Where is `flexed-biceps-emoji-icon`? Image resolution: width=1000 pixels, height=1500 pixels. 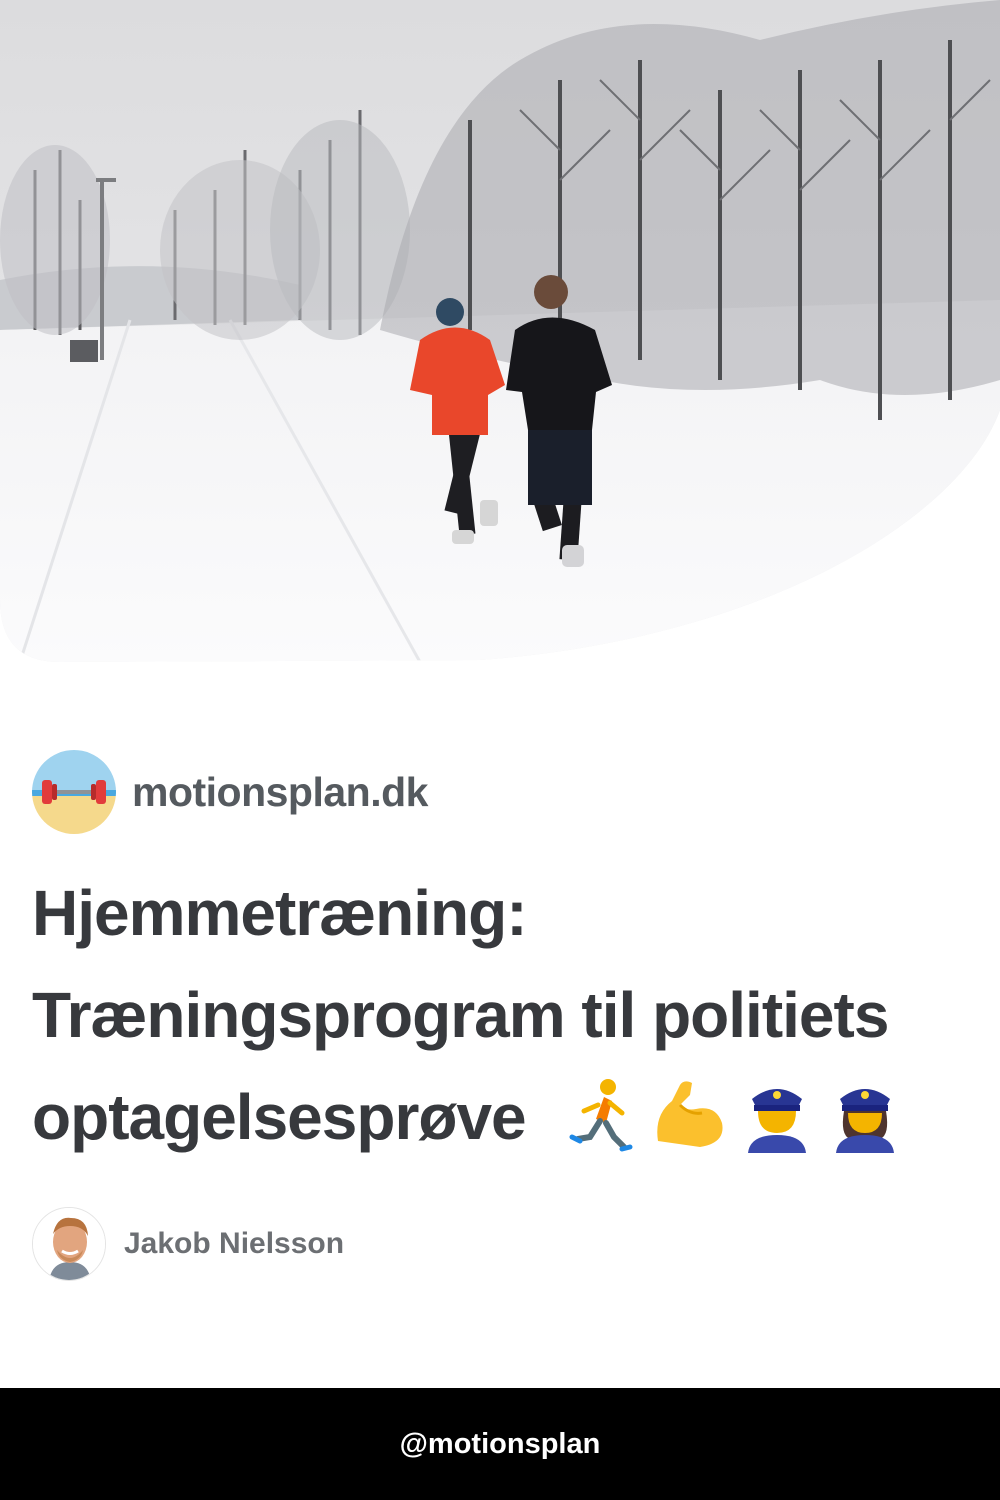 flexed-biceps-emoji-icon is located at coordinates (689, 1114).